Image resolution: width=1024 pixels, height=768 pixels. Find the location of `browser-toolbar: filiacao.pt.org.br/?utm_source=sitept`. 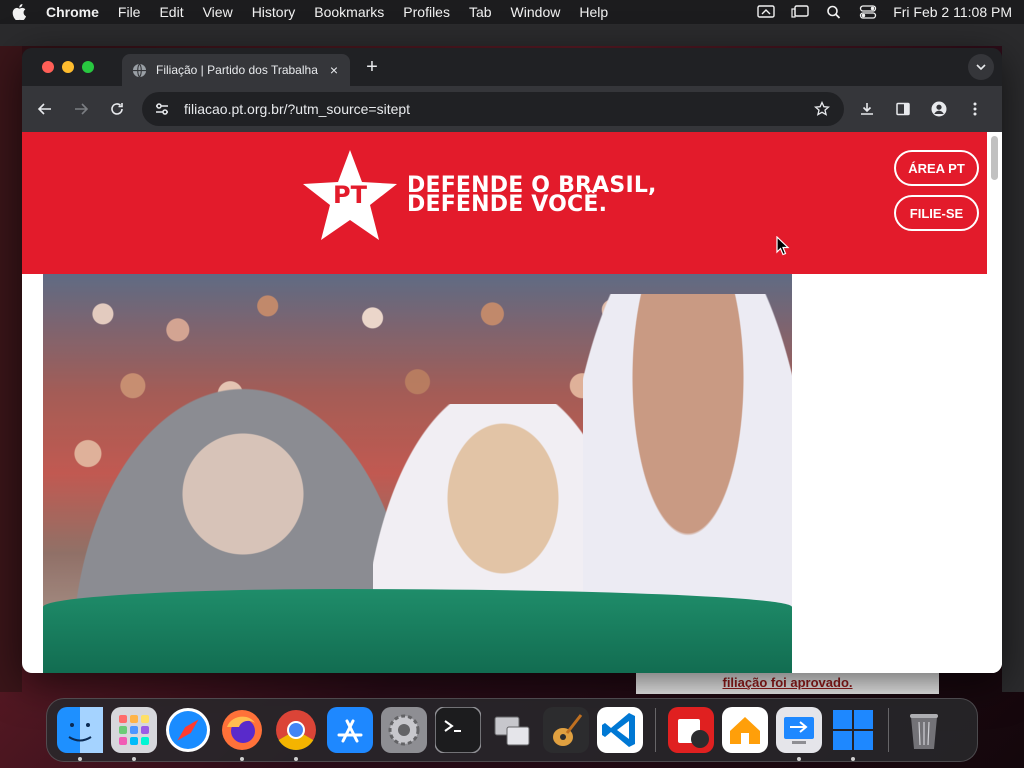

browser-toolbar: filiacao.pt.org.br/?utm_source=sitept is located at coordinates (512, 109).